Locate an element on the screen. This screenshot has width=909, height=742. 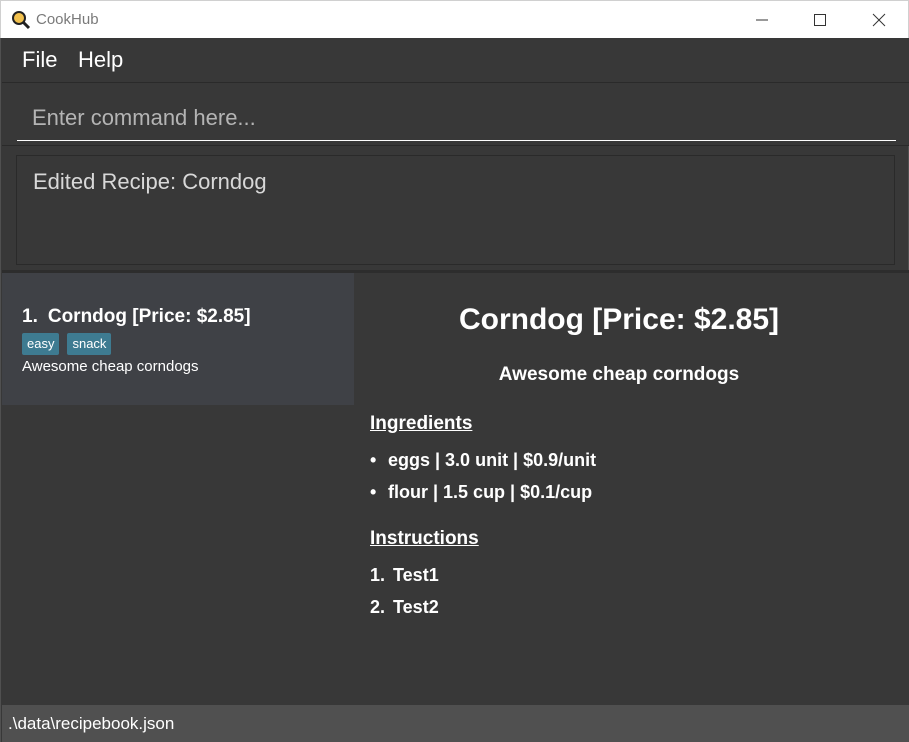
instruction-item: 1. Test1 is located at coordinates (404, 575).